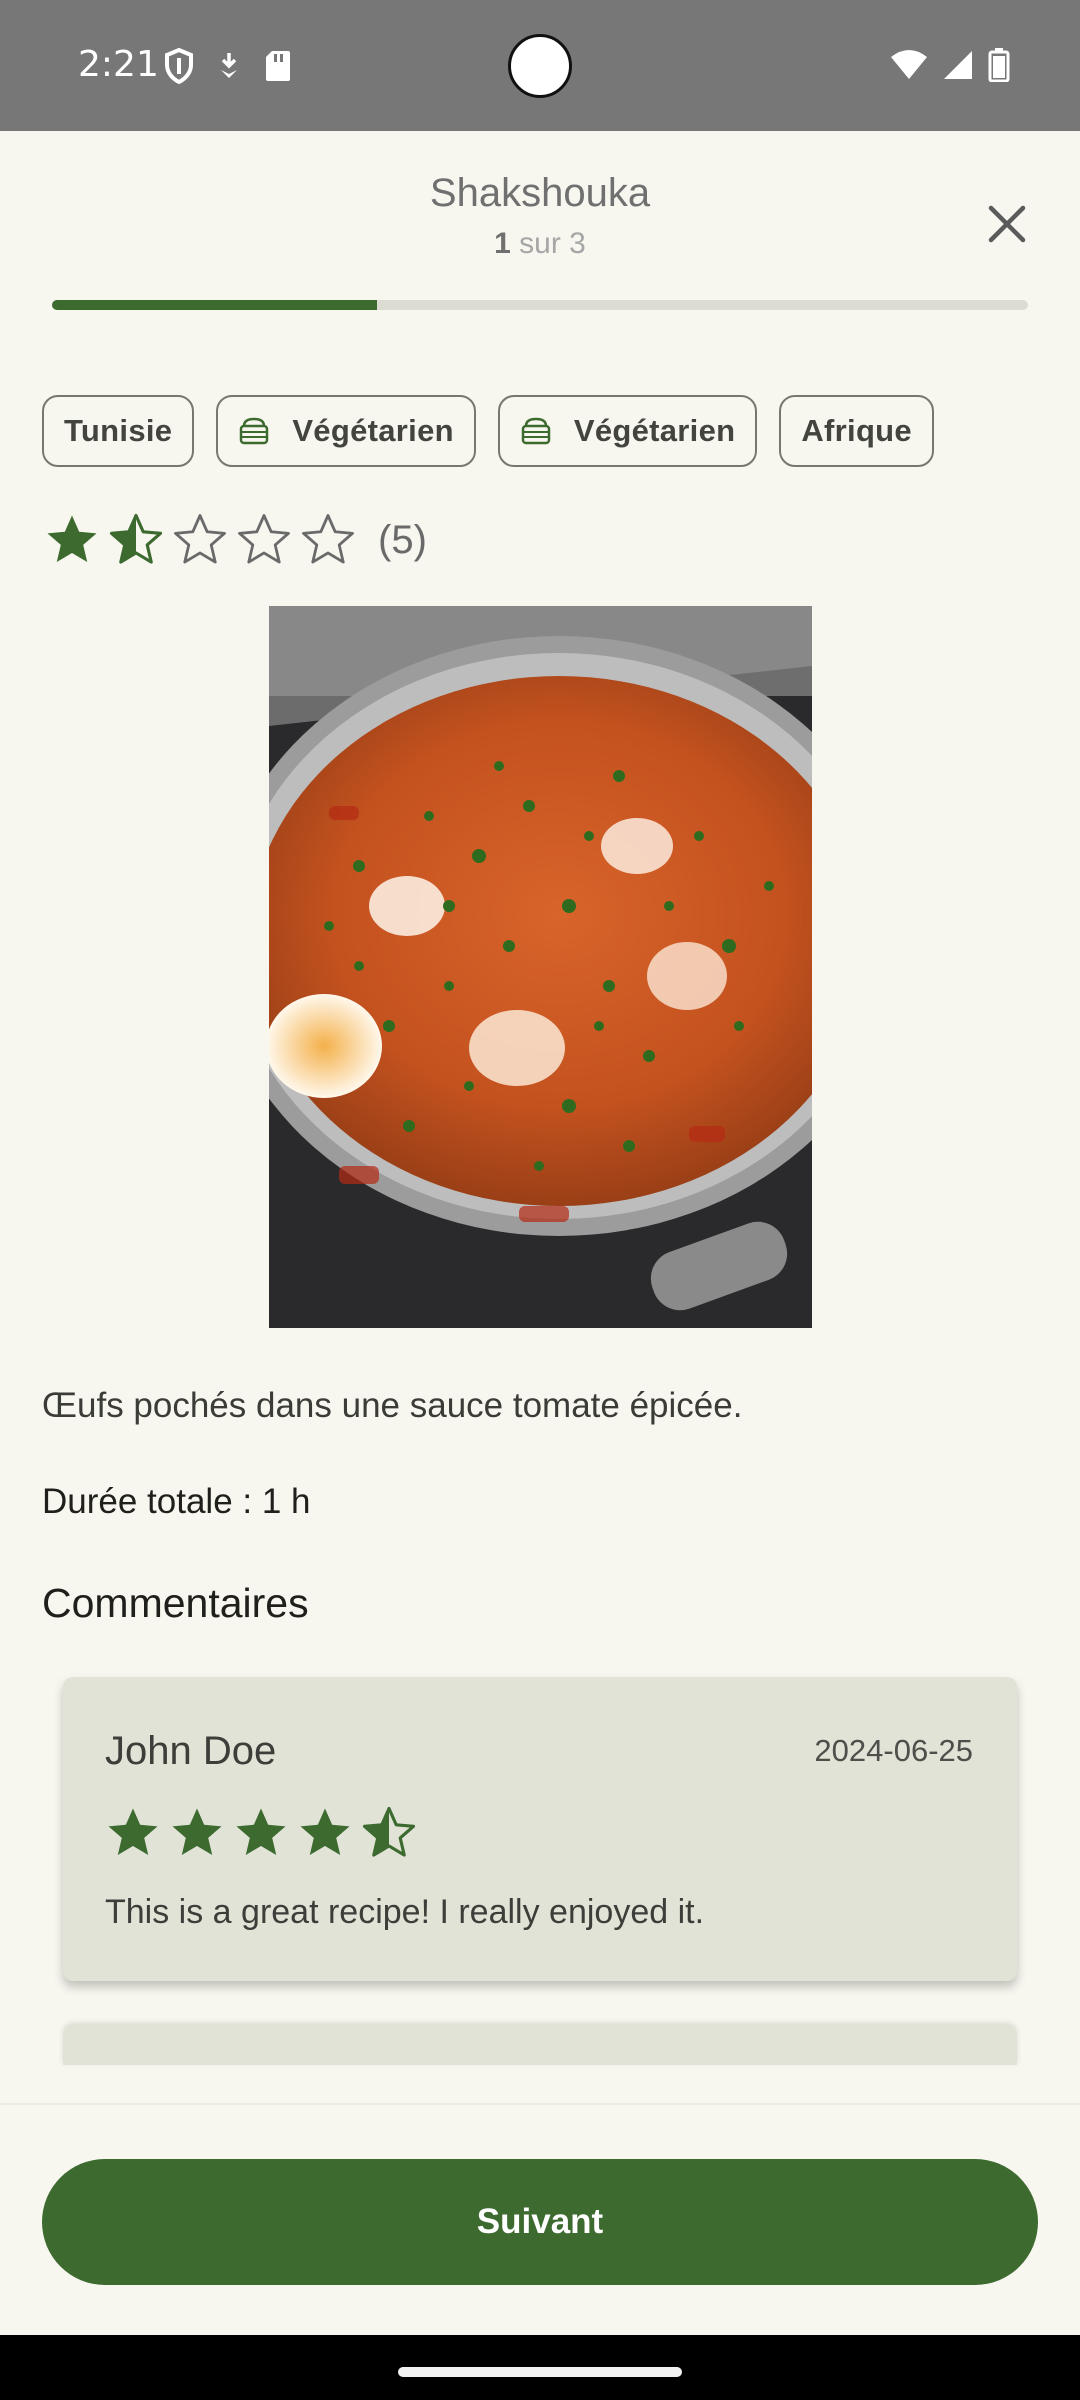  I want to click on tag-chip-label: Tunisie, so click(118, 430).